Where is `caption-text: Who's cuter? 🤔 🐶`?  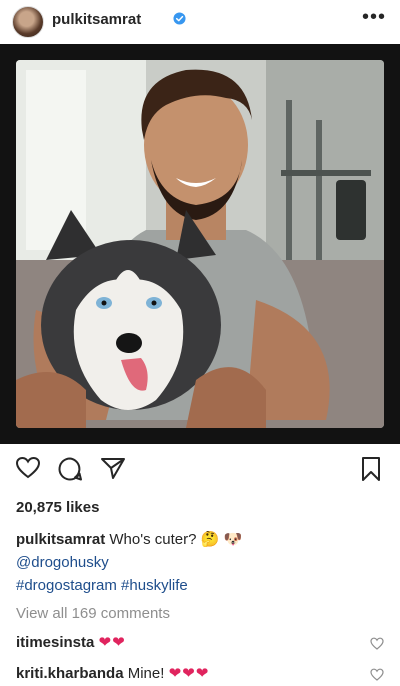
caption-text: Who's cuter? 🤔 🐶 is located at coordinates (176, 539).